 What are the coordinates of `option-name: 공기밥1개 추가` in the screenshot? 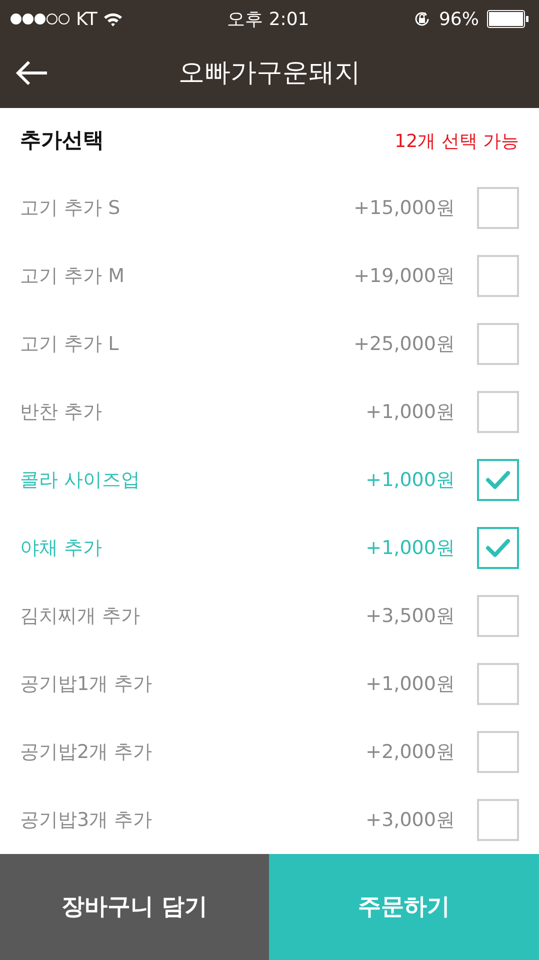 It's located at (87, 684).